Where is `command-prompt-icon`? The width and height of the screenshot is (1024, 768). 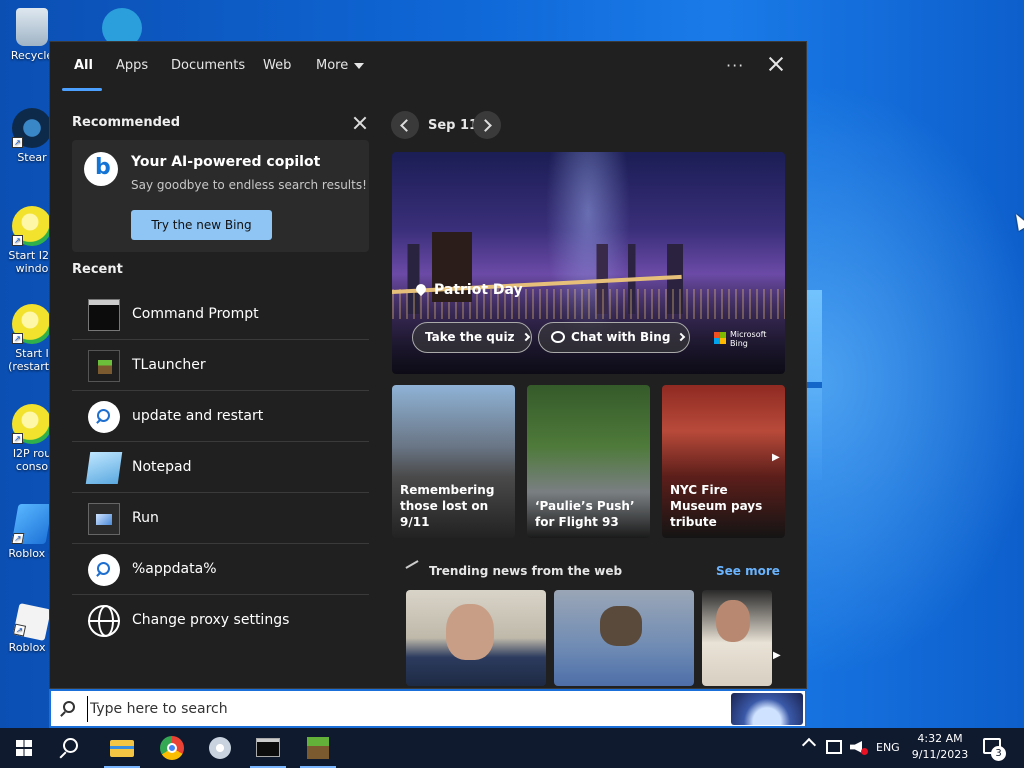 command-prompt-icon is located at coordinates (268, 747).